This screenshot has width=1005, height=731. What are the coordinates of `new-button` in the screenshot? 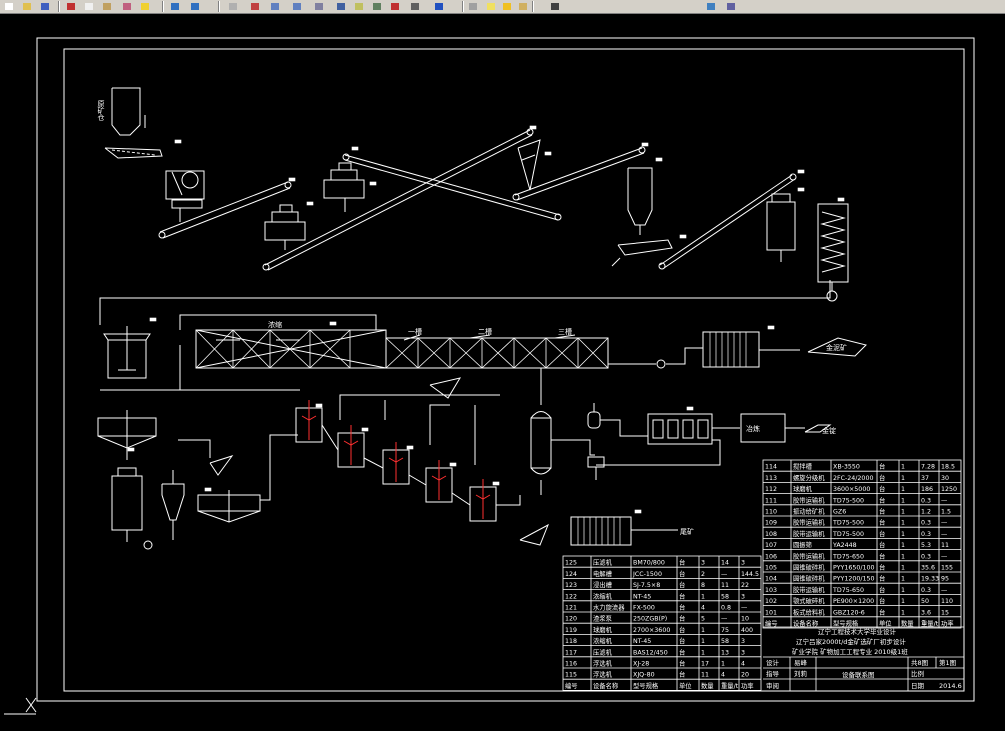 It's located at (8, 6).